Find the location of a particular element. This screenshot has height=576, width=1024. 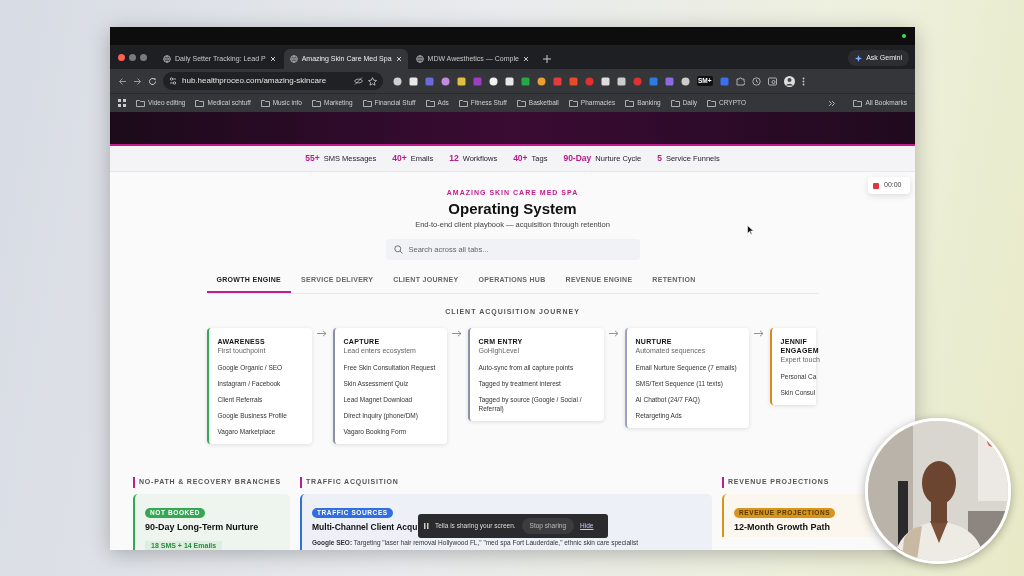

eye-off-icon is located at coordinates (358, 81).